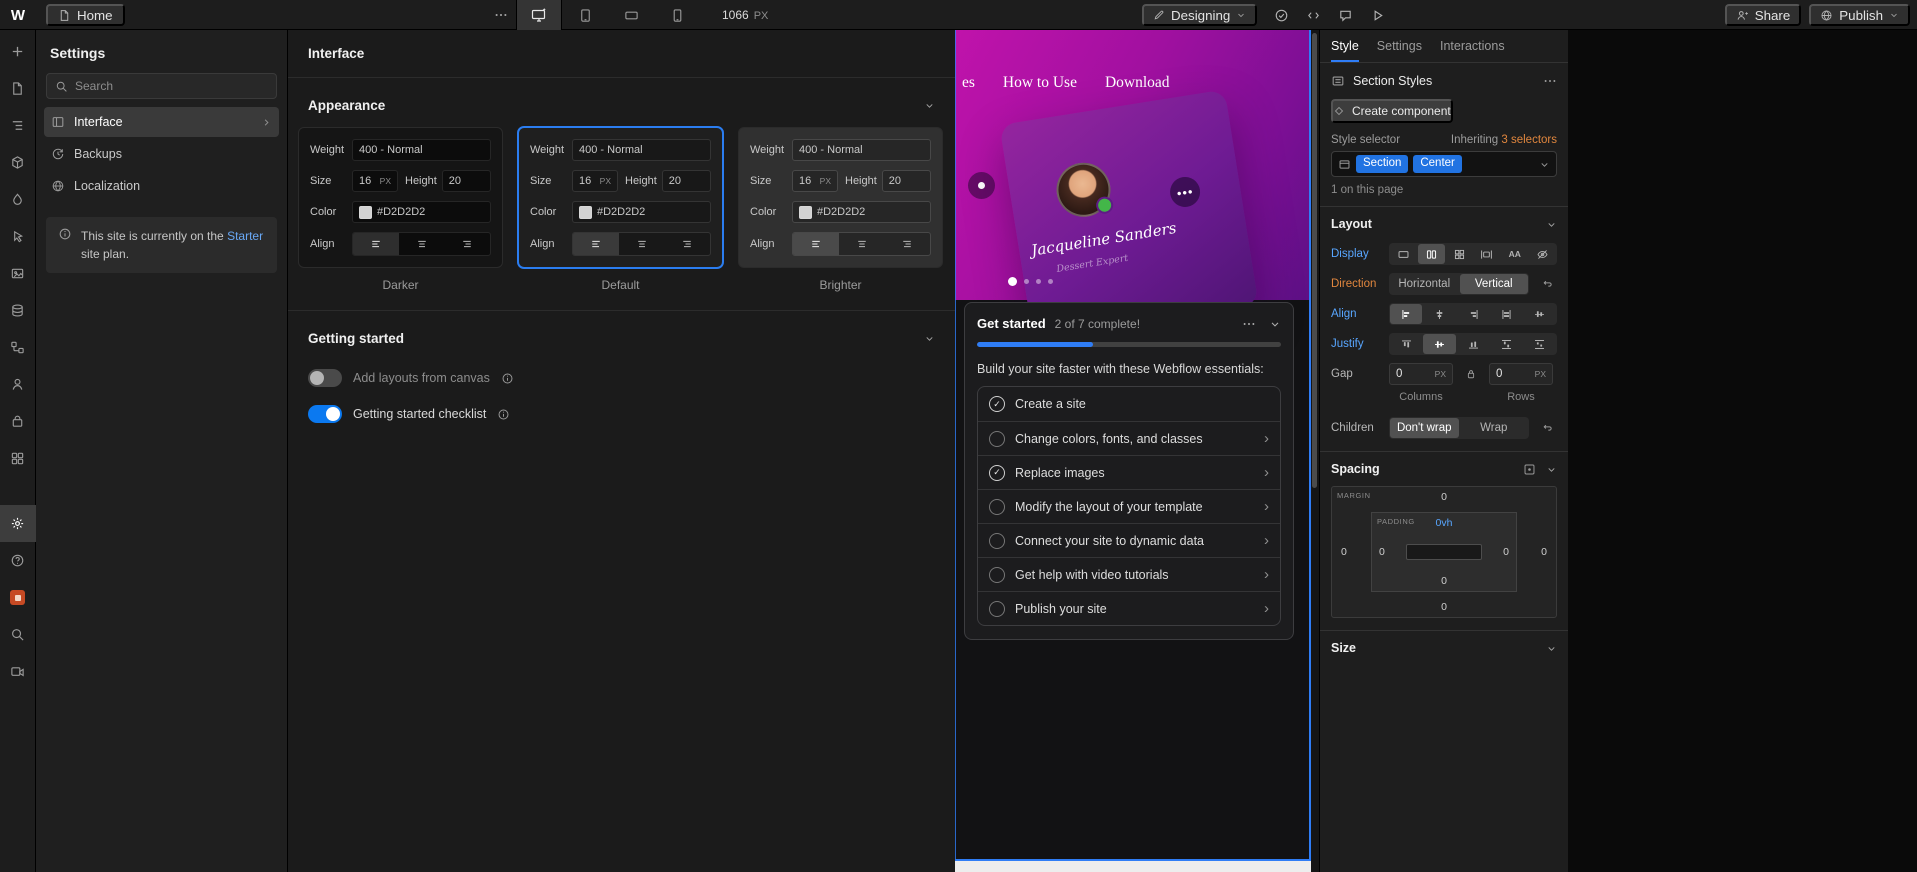  I want to click on selector-tag-section: Section, so click(1382, 164).